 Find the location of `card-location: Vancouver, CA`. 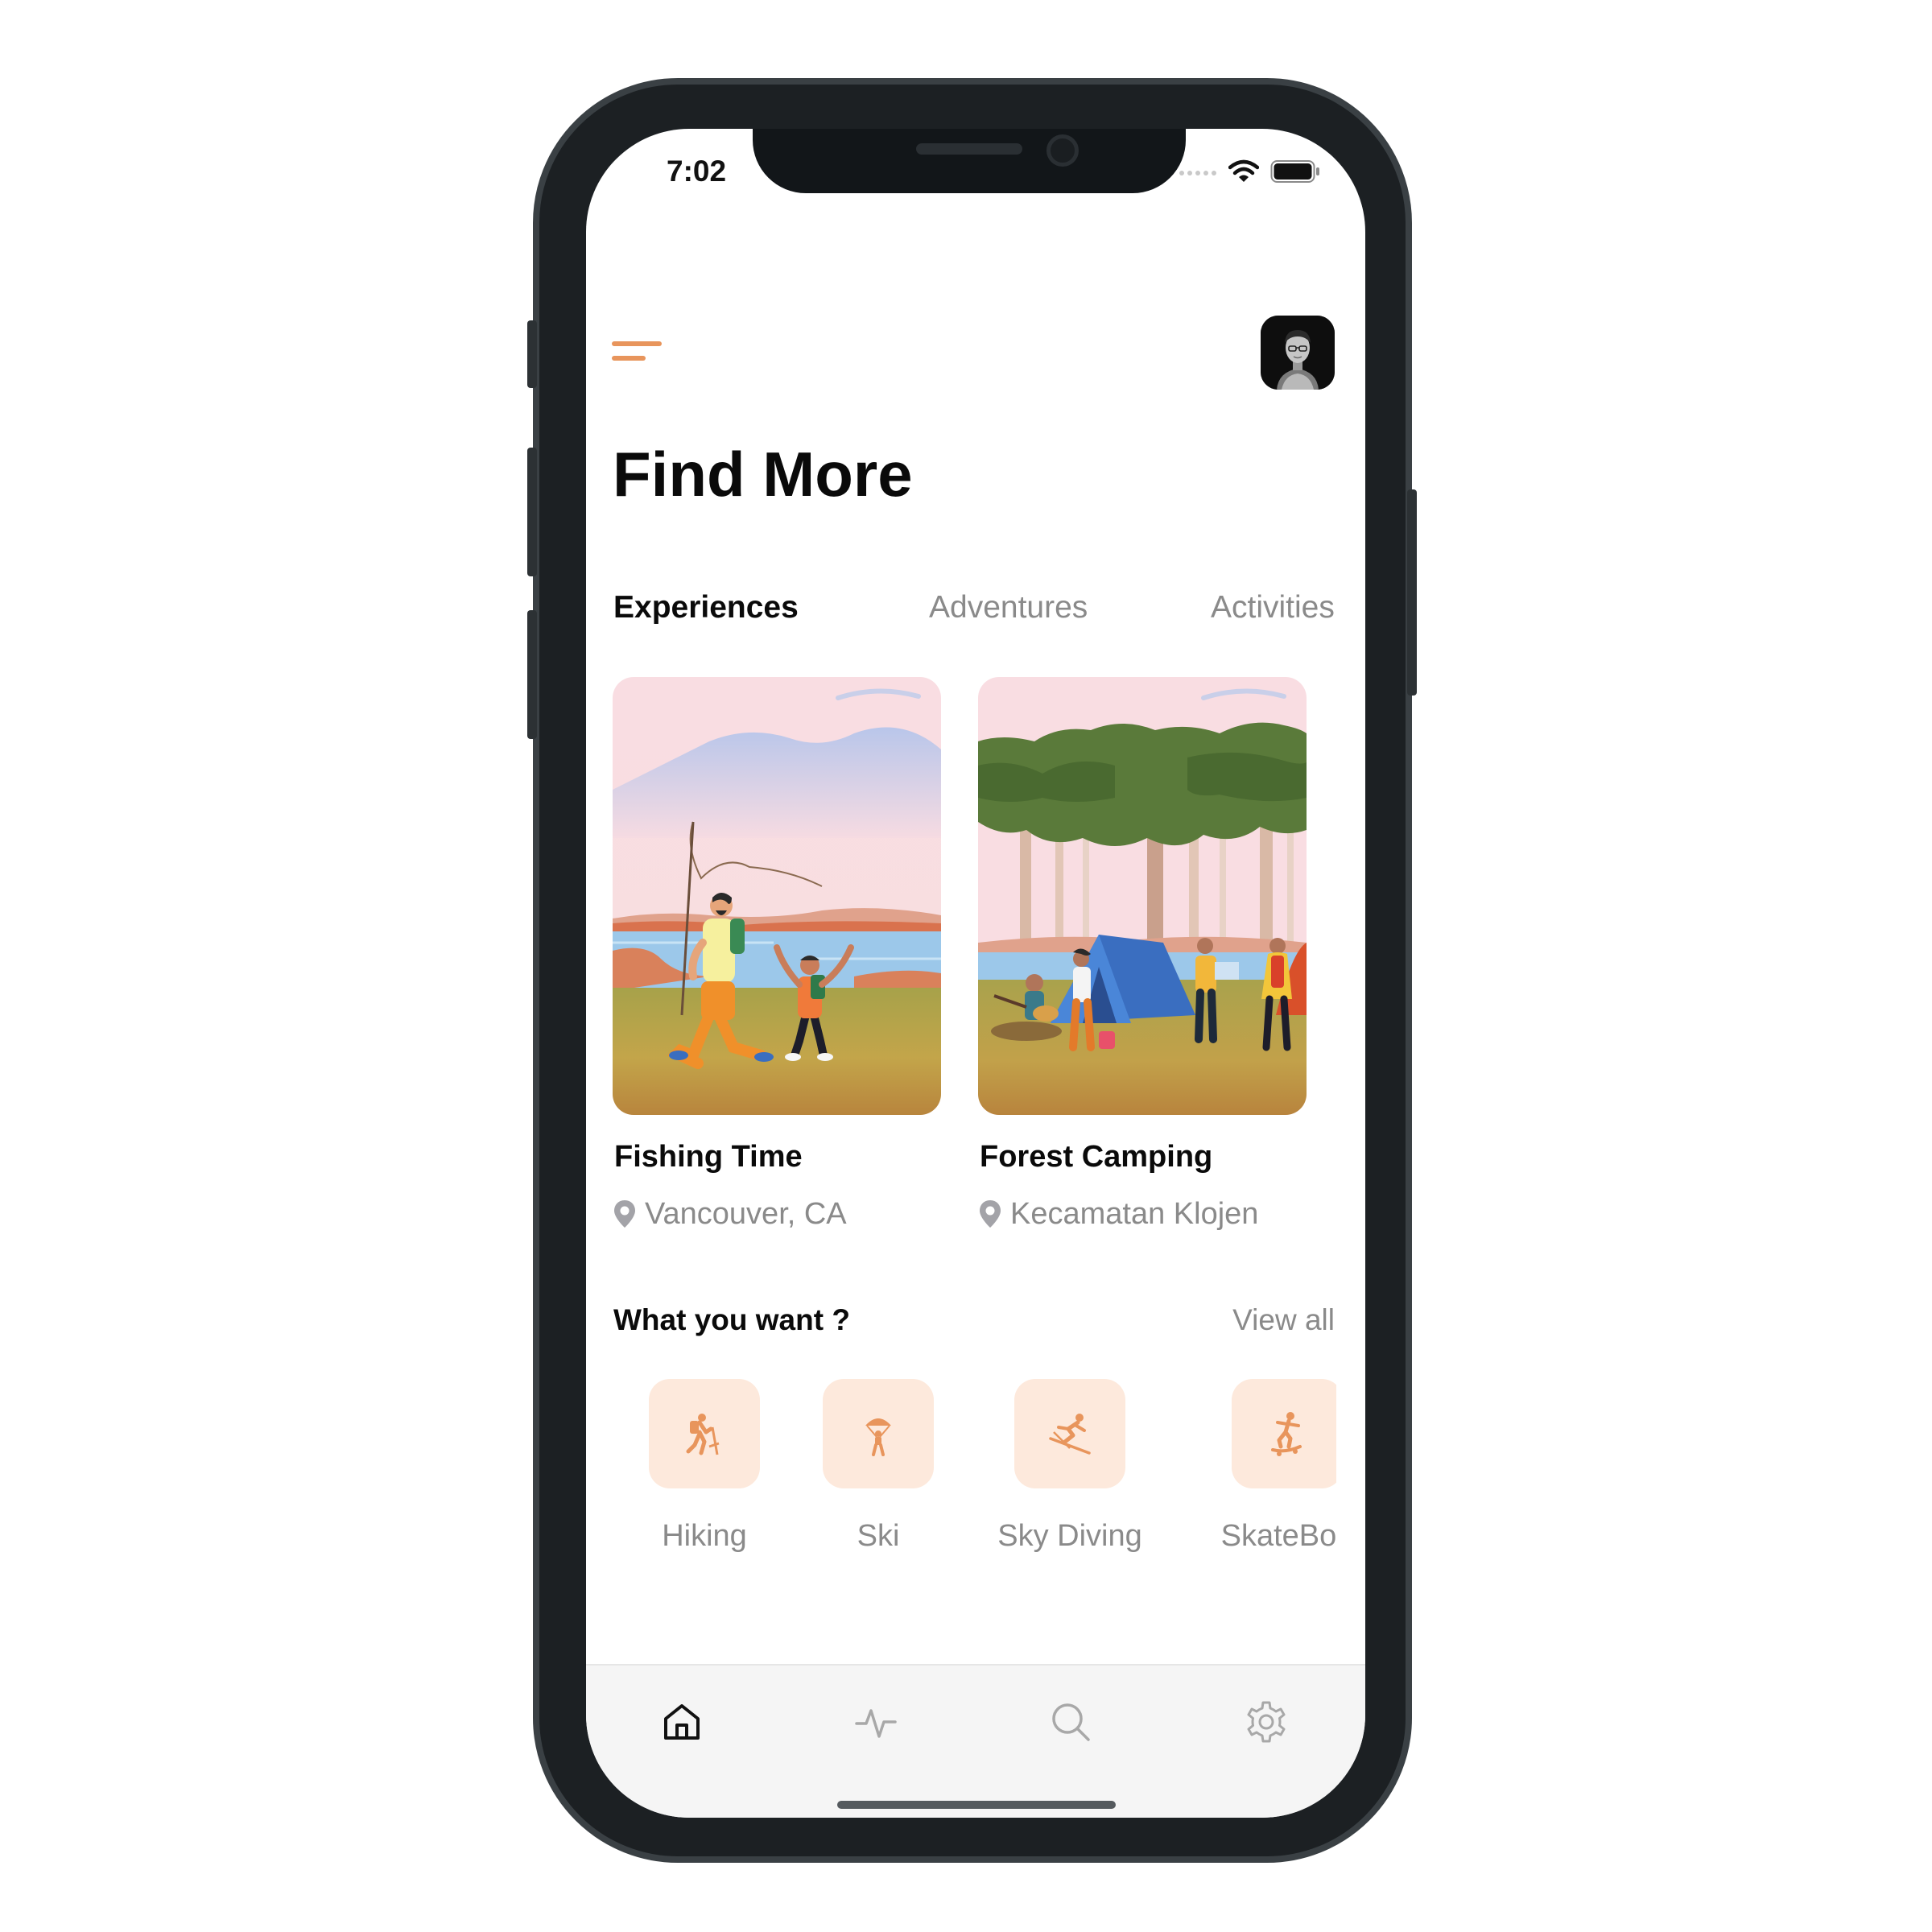

card-location: Vancouver, CA is located at coordinates (730, 1214).